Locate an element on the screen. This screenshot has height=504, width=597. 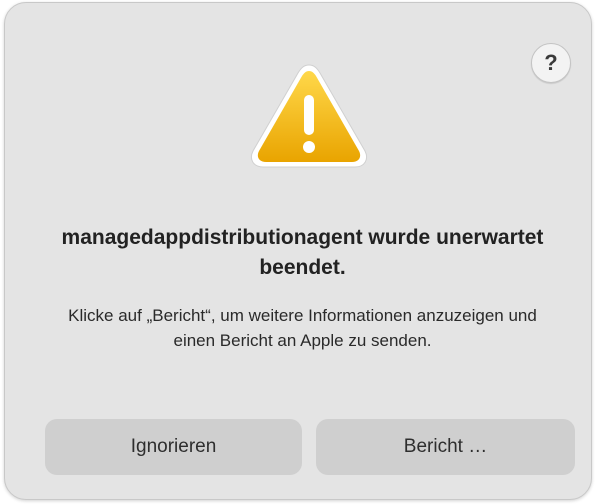
help-button: ? is located at coordinates (551, 63).